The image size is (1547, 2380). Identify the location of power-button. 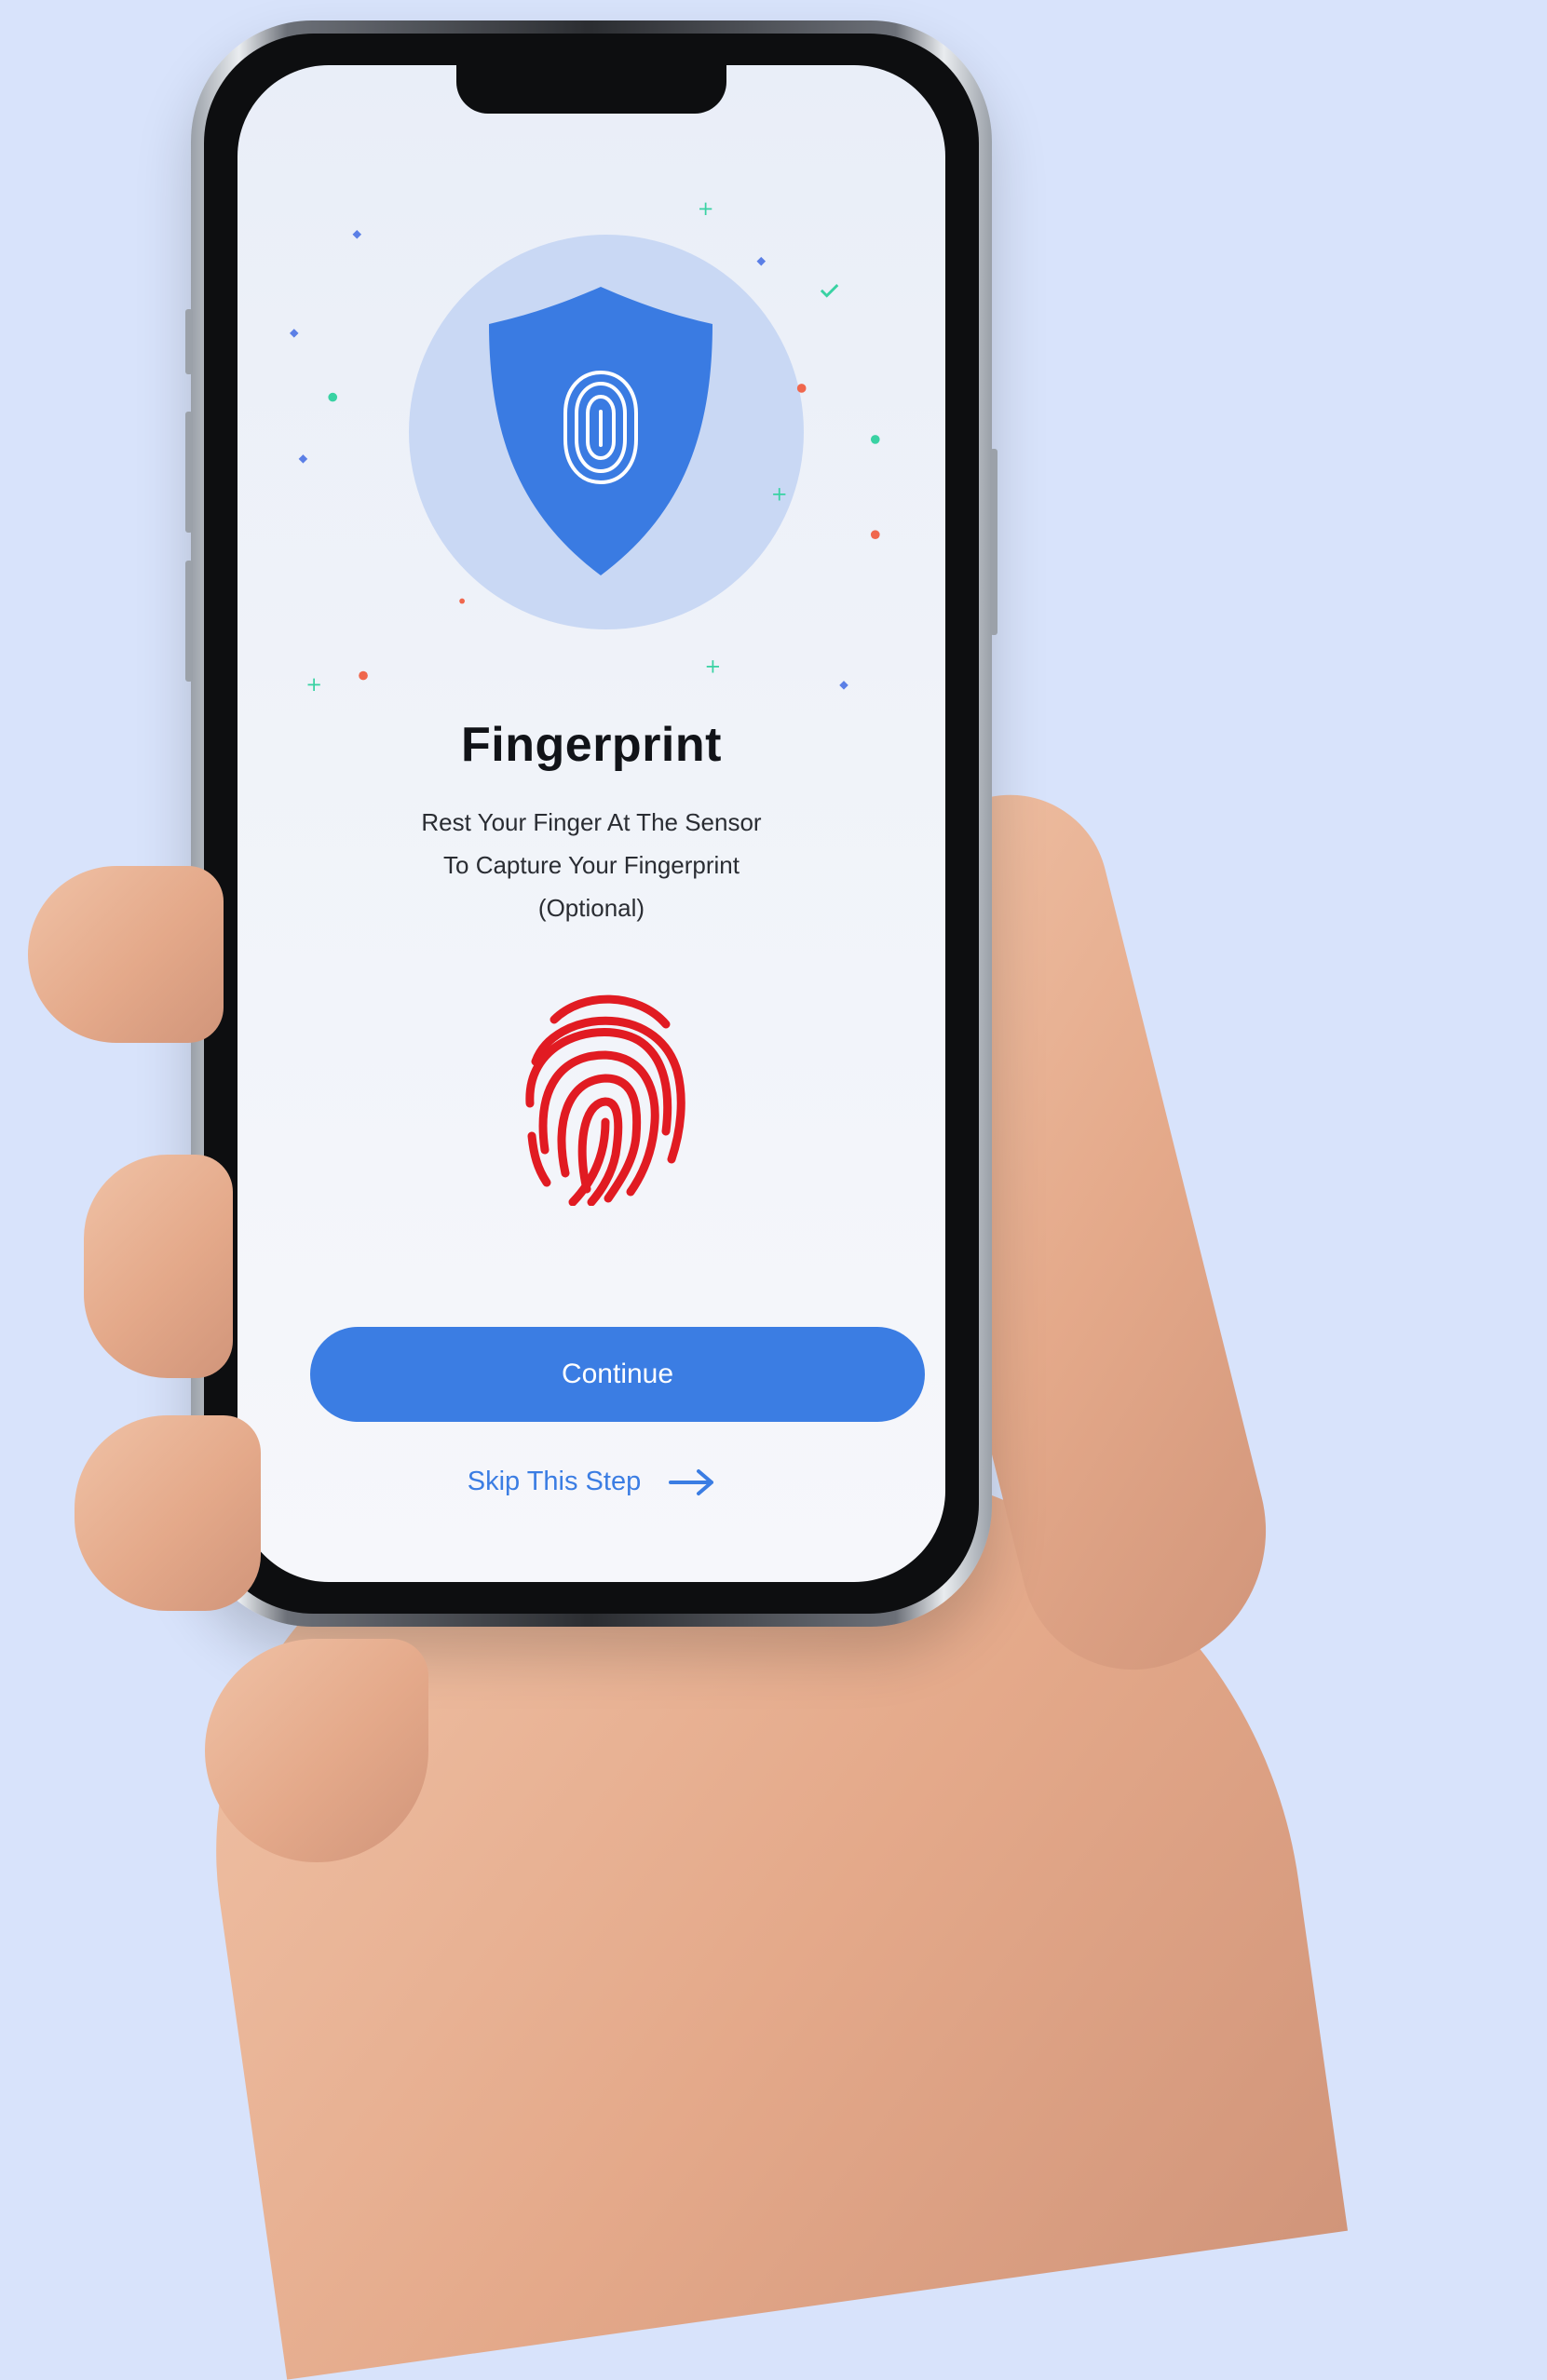
(993, 542).